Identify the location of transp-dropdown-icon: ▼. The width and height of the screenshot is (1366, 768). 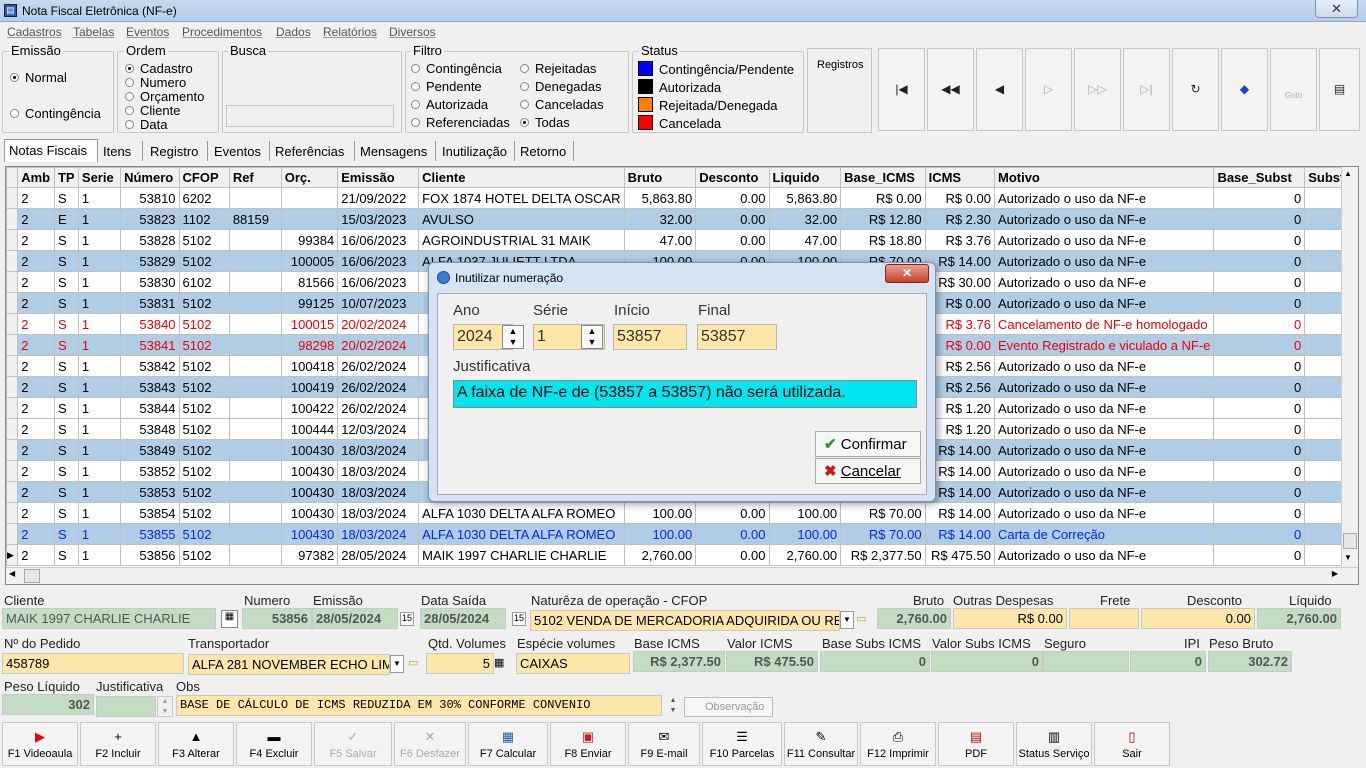
(397, 664).